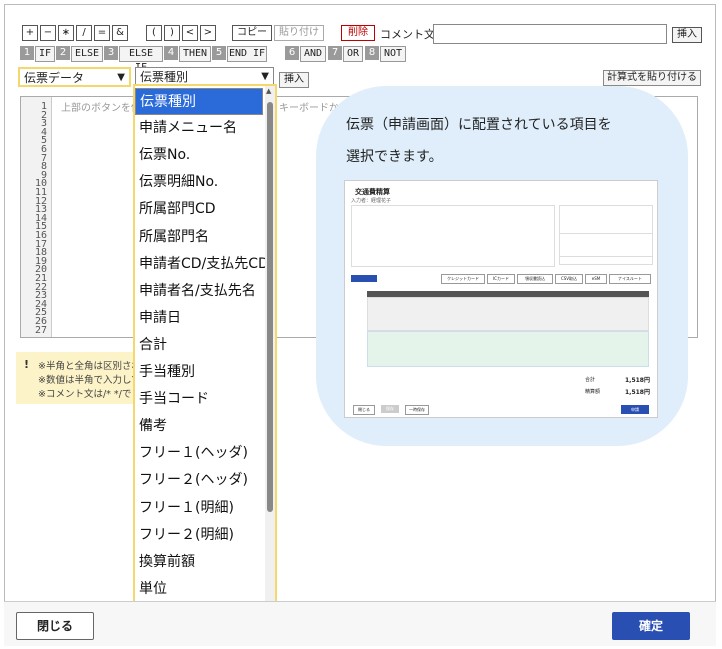  Describe the element at coordinates (463, 279) in the screenshot. I see `preview-btn: クレジットカード` at that location.